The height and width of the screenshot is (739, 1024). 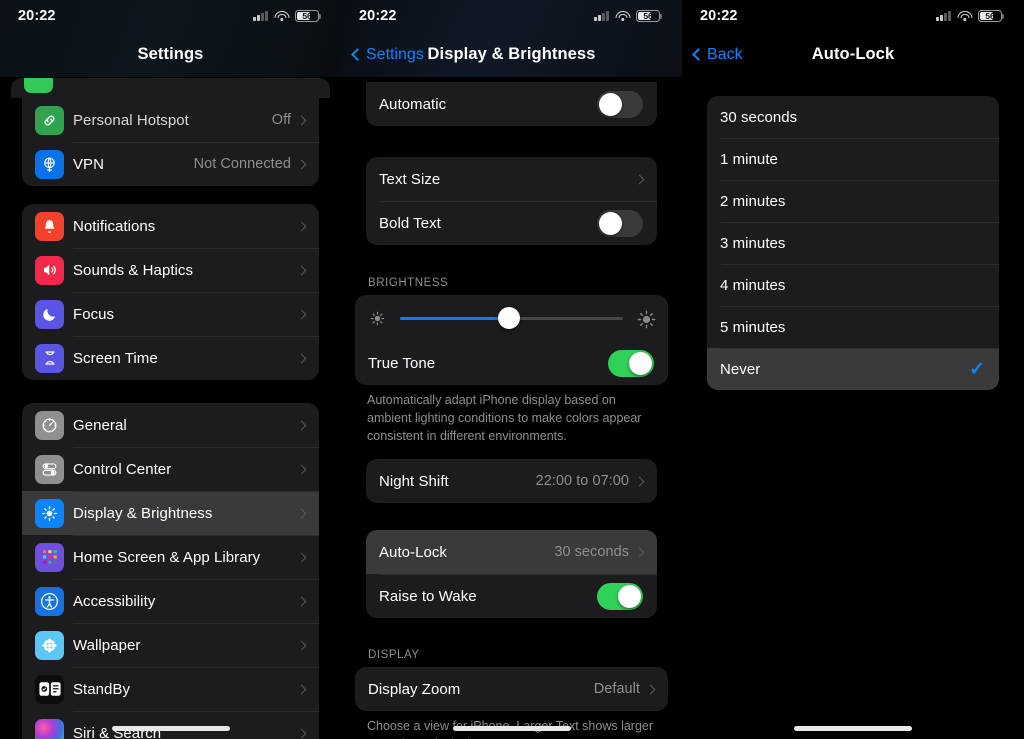 What do you see at coordinates (511, 481) in the screenshot?
I see `night-shift-row: Night Shift 22:00 to 07:00` at bounding box center [511, 481].